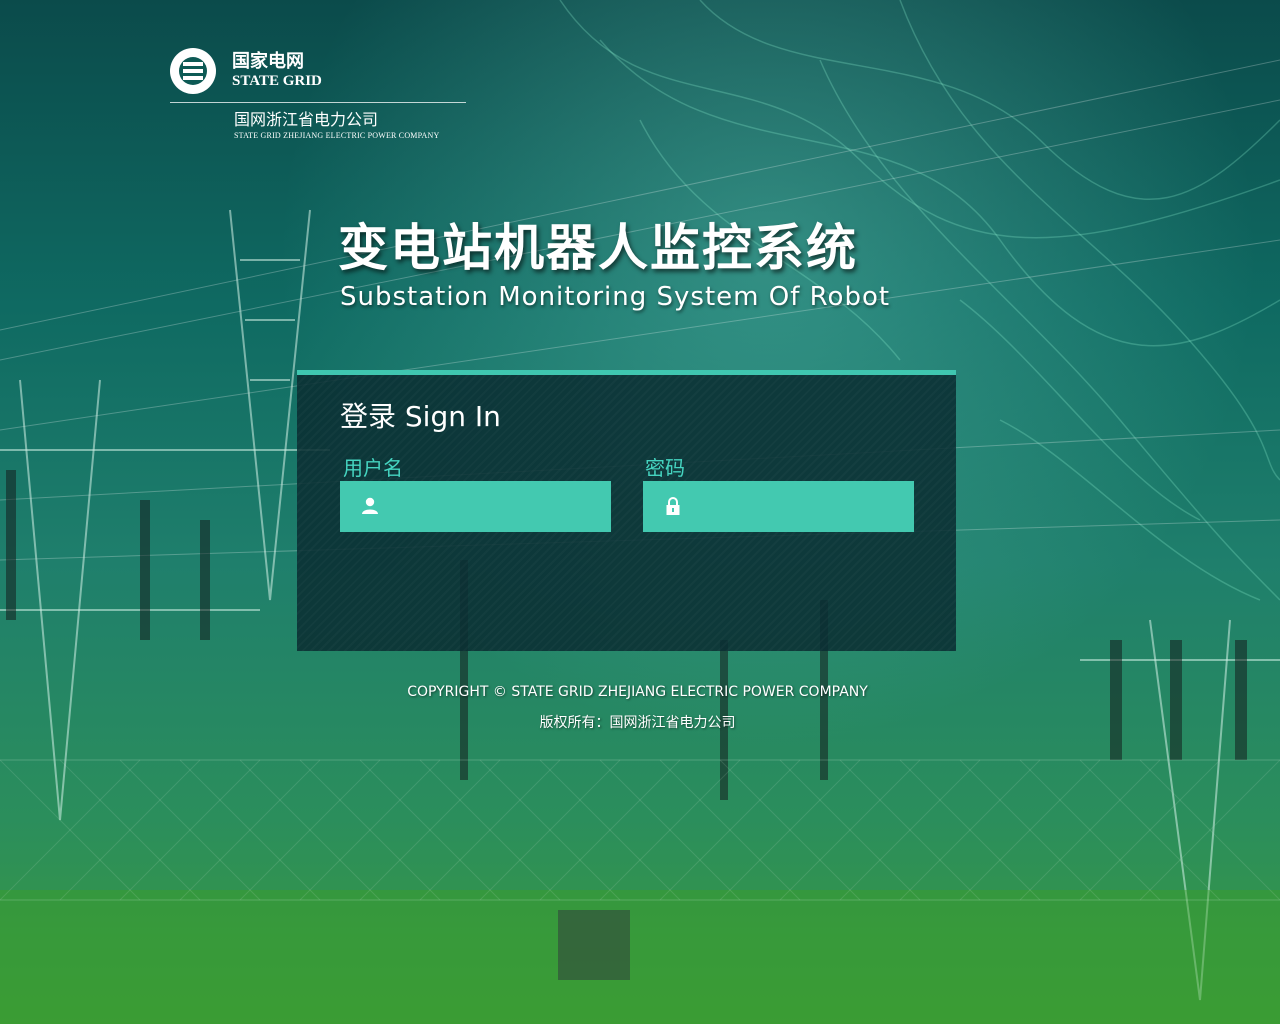 This screenshot has height=1024, width=1280. Describe the element at coordinates (665, 468) in the screenshot. I see `password-label: 密码` at that location.